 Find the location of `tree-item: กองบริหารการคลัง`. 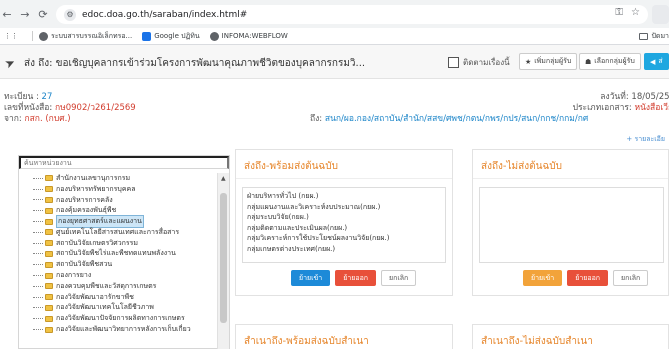

tree-item: กองบริหารการคลัง is located at coordinates (118, 200).